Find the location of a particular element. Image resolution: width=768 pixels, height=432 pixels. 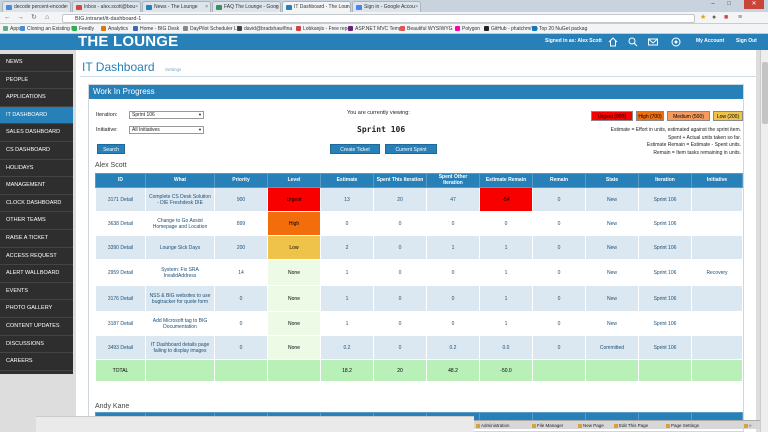

sidebar-item-events: EVENTS is located at coordinates (36, 292).